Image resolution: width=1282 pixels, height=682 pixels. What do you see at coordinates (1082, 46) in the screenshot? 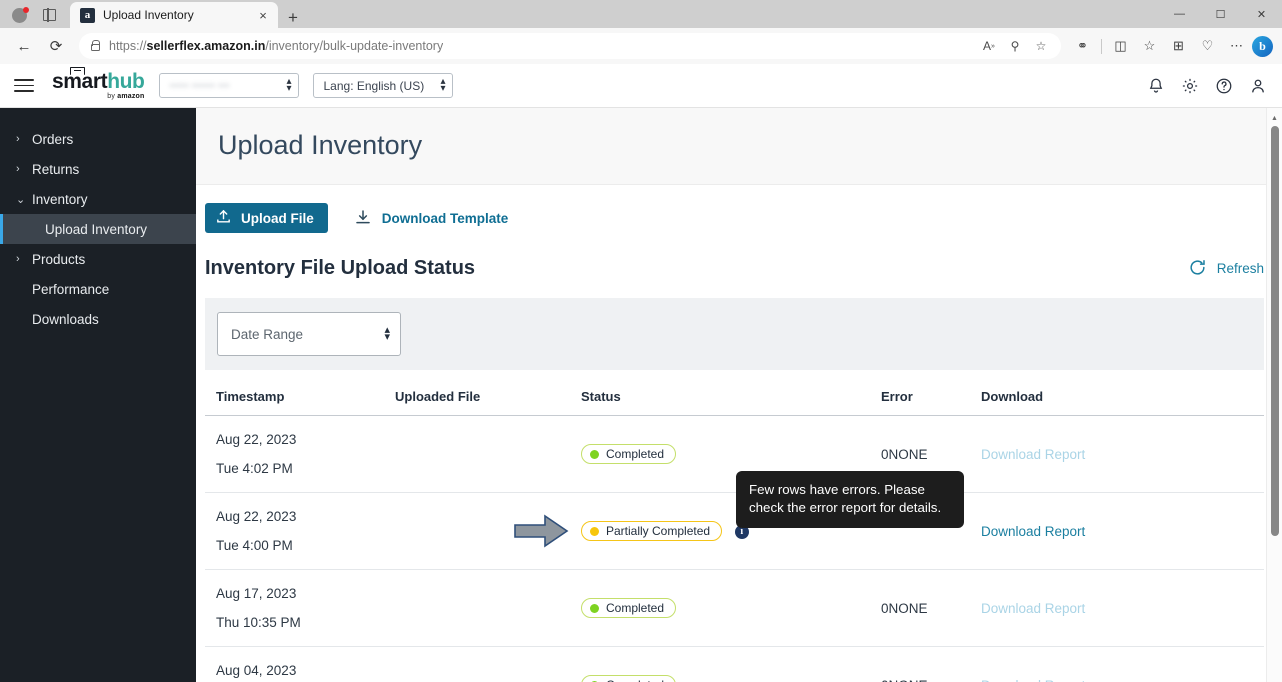
I see `browser-essentials-icon: ⚭` at bounding box center [1082, 46].